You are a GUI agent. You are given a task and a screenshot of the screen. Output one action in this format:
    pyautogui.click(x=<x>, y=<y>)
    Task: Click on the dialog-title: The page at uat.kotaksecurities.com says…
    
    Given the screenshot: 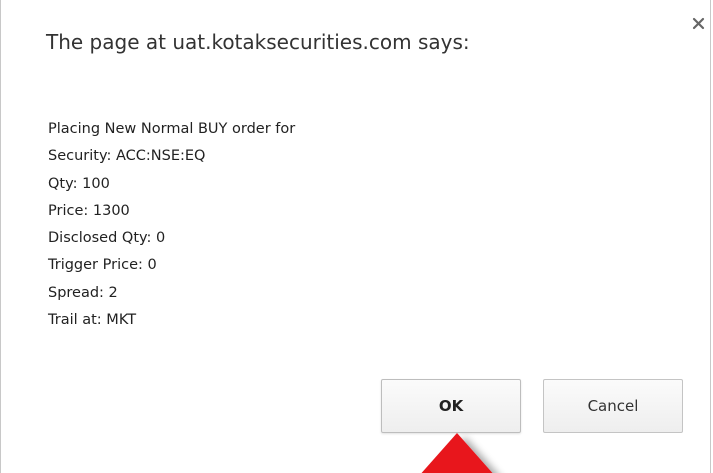 What is the action you would take?
    pyautogui.click(x=258, y=42)
    